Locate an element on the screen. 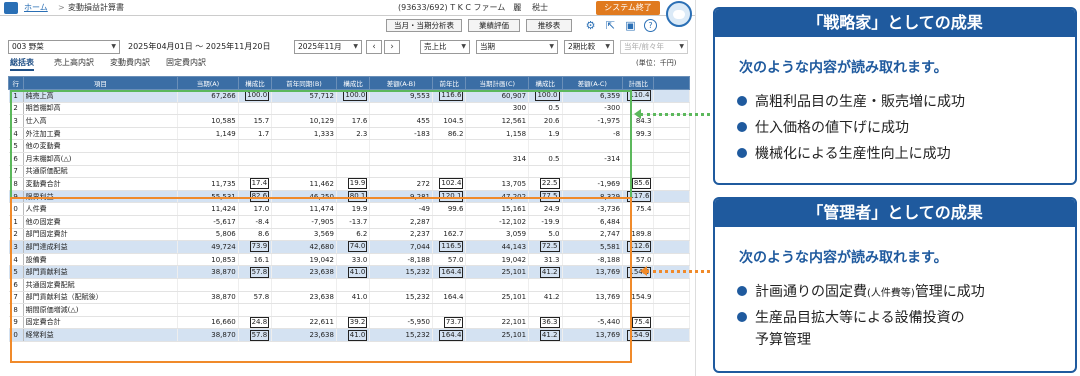 The image size is (1080, 376). table-row: 2 期首棚卸高 300 0.5 -300 is located at coordinates (349, 109).